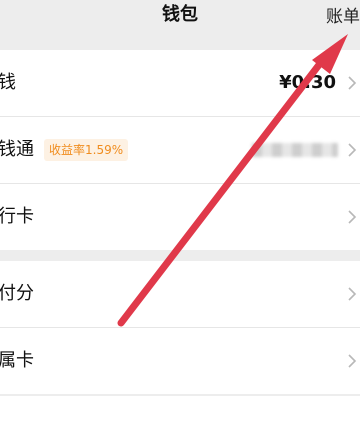 This screenshot has height=421, width=360. What do you see at coordinates (17, 149) in the screenshot?
I see `row-label: 钱通` at bounding box center [17, 149].